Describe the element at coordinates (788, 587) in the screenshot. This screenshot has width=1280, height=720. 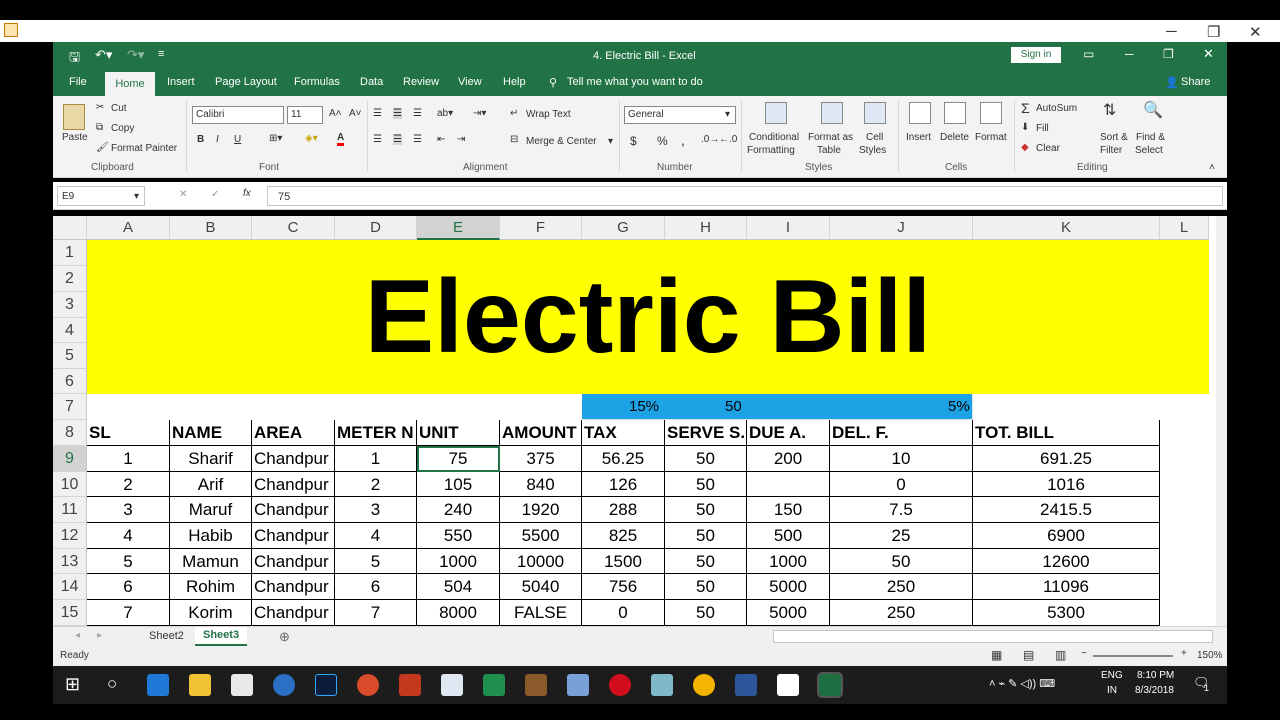
I see `table-cell: 5000` at that location.